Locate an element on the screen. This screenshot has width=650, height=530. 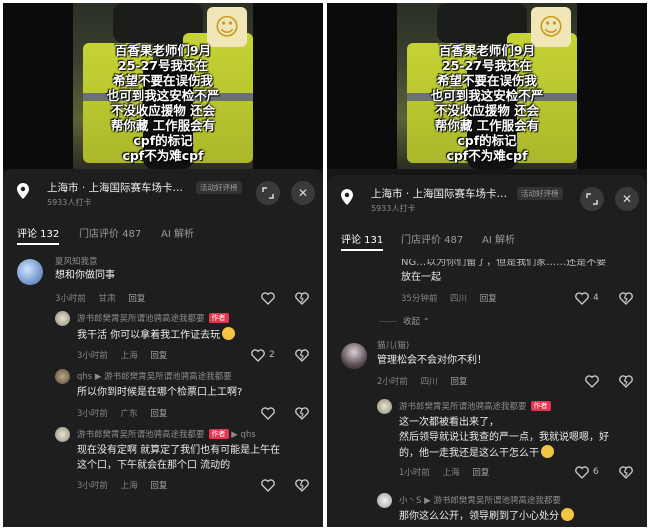
collapse-divider is located at coordinates (388, 321).